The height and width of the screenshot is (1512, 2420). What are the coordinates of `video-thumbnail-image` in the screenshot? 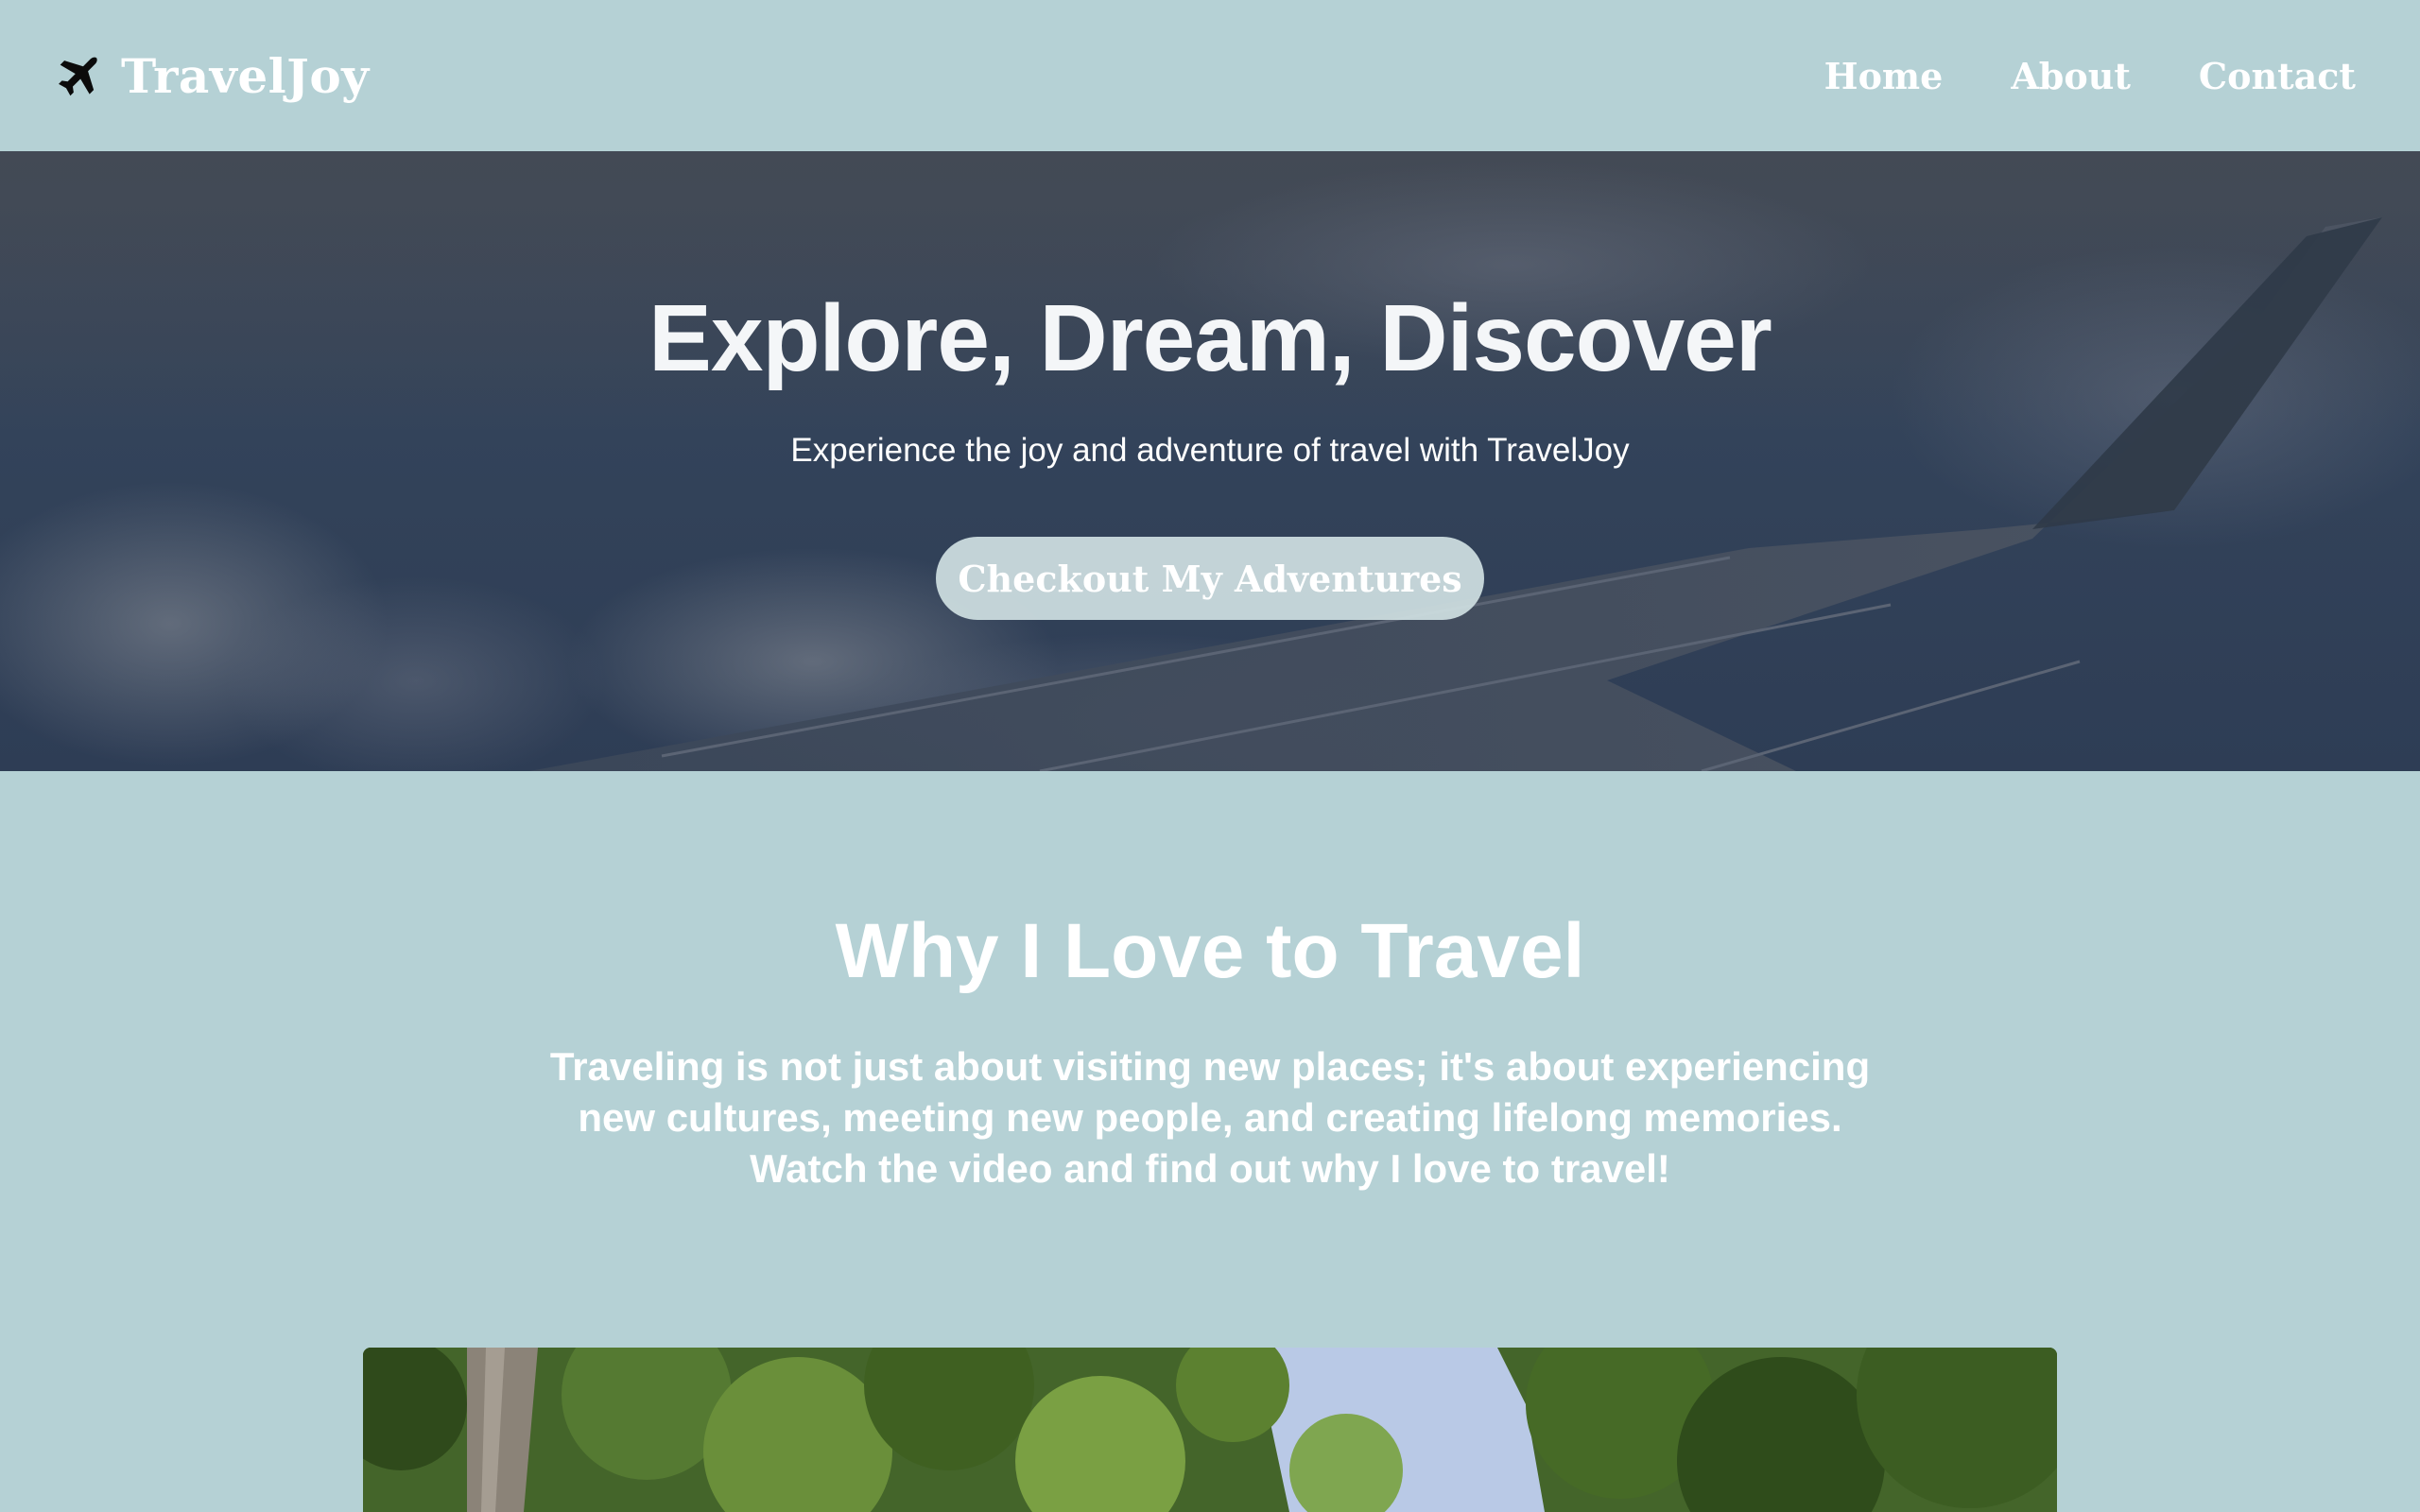 It's located at (1210, 1430).